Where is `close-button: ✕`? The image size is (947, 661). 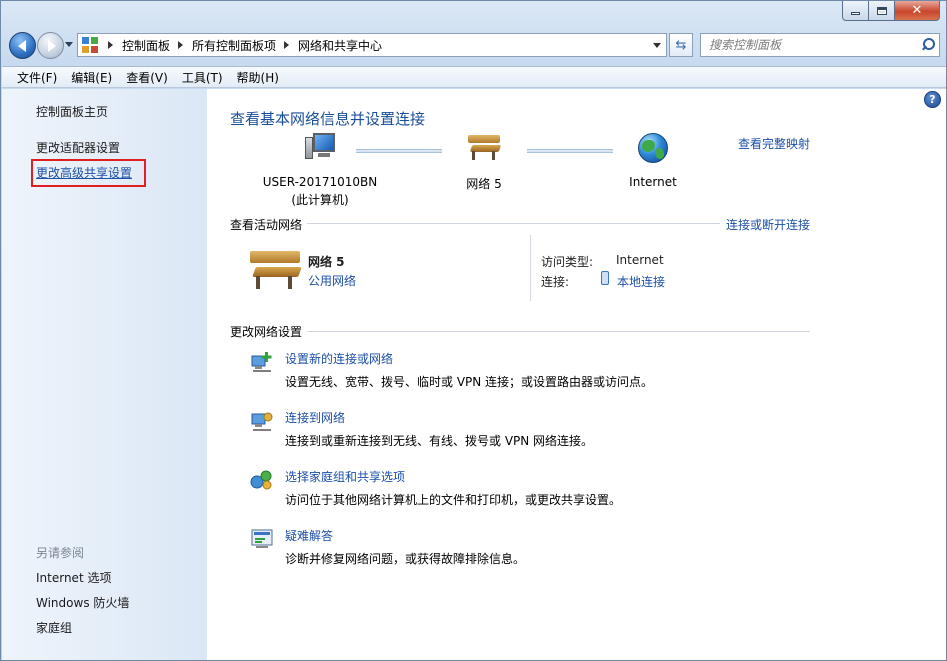
close-button: ✕ is located at coordinates (917, 11).